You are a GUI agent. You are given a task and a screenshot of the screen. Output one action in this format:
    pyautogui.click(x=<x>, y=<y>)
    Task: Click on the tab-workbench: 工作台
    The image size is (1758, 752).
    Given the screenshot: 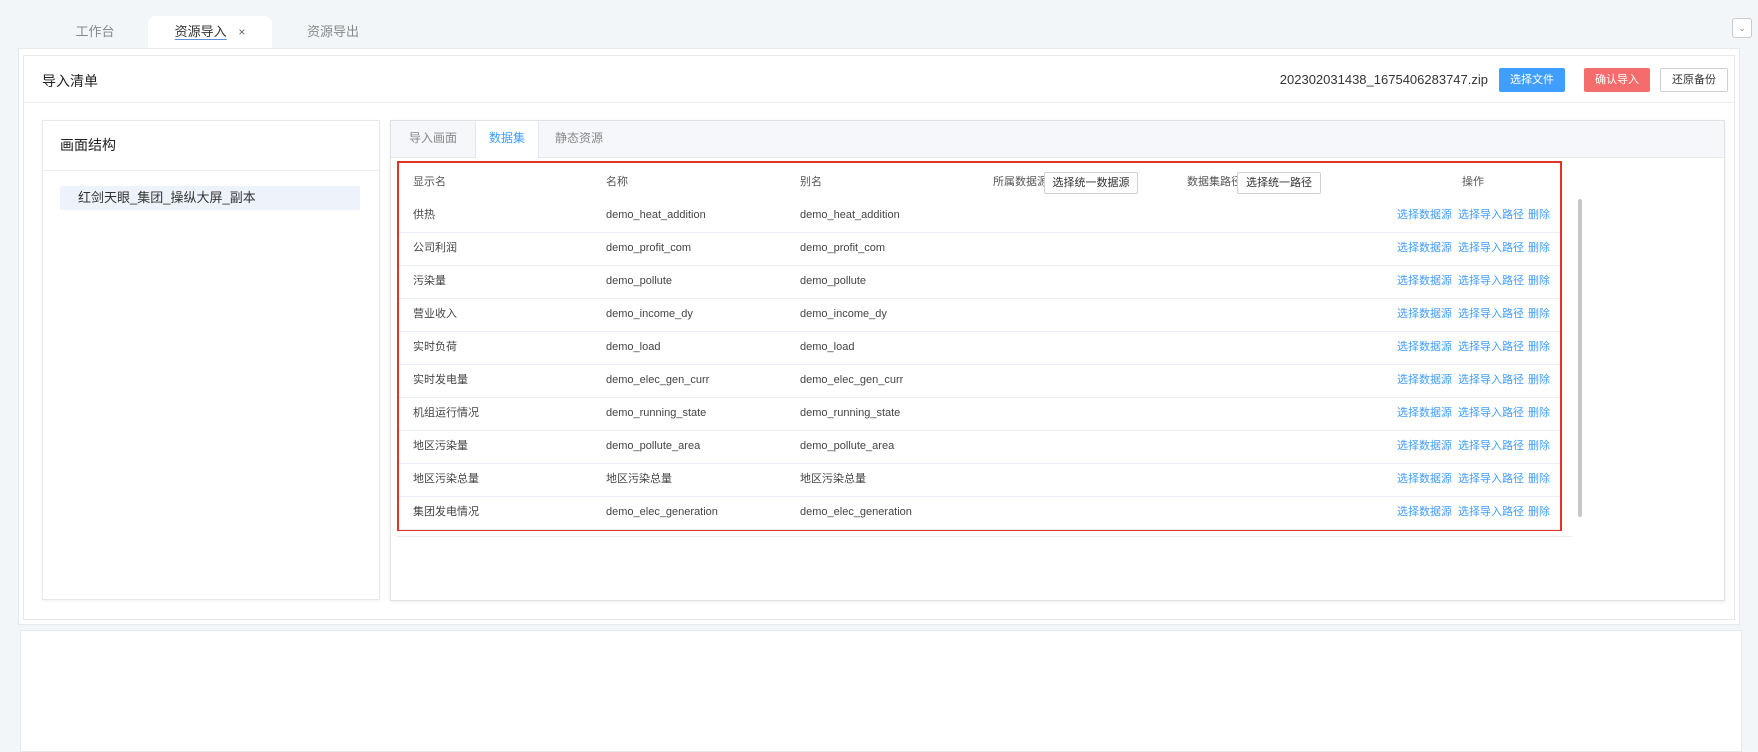 What is the action you would take?
    pyautogui.click(x=95, y=32)
    